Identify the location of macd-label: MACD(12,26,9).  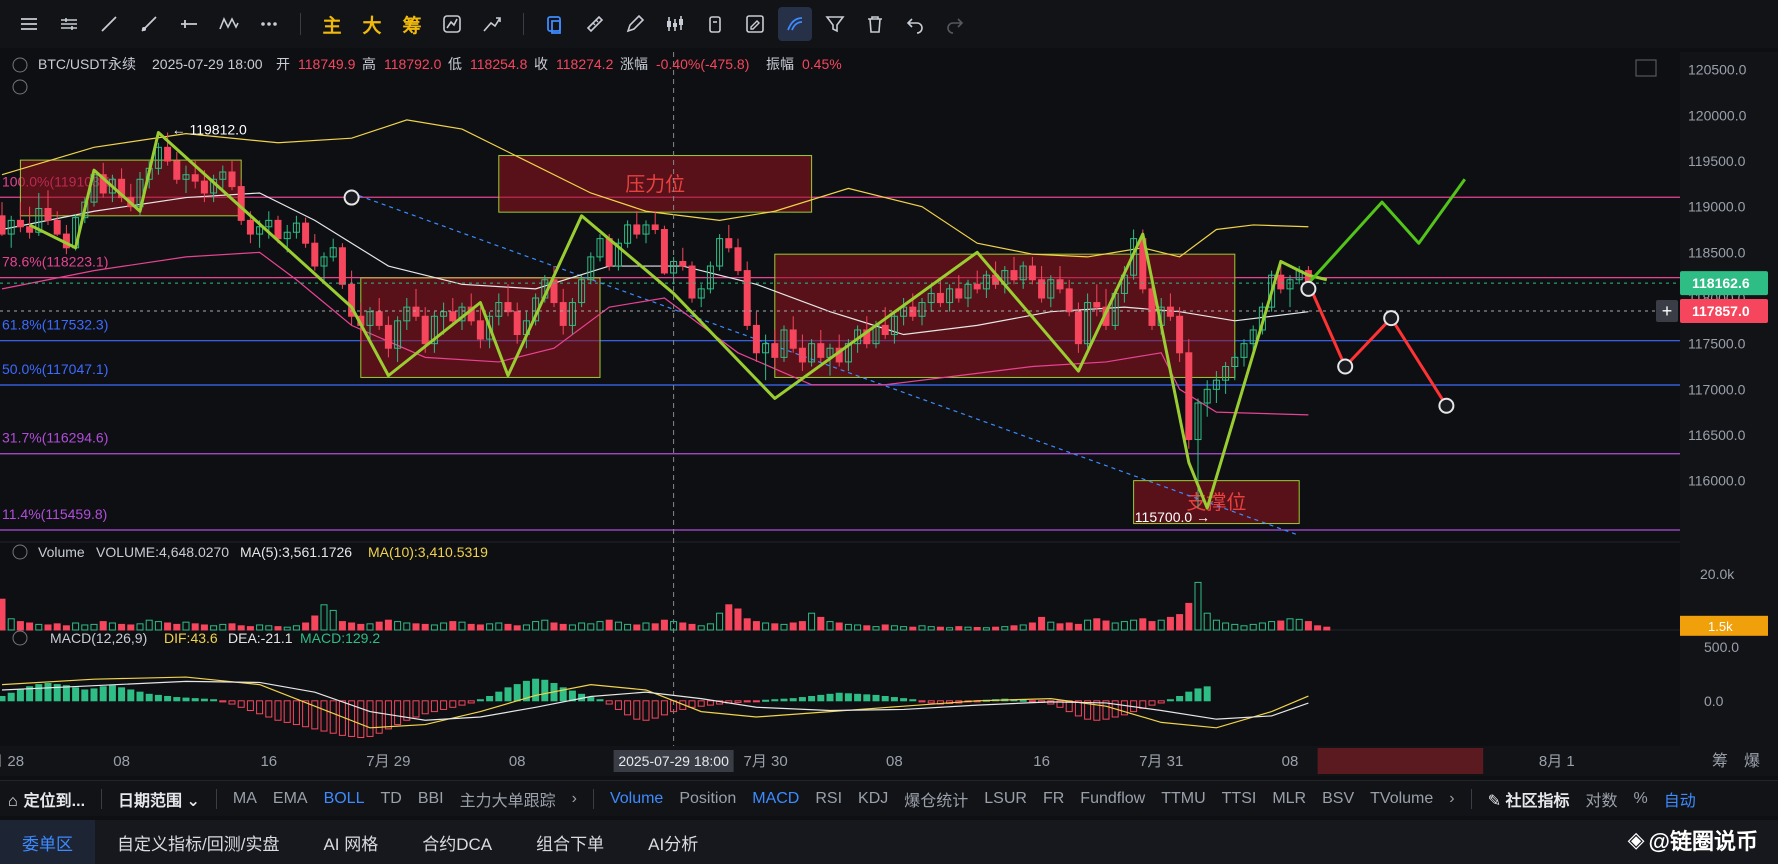
(98, 638).